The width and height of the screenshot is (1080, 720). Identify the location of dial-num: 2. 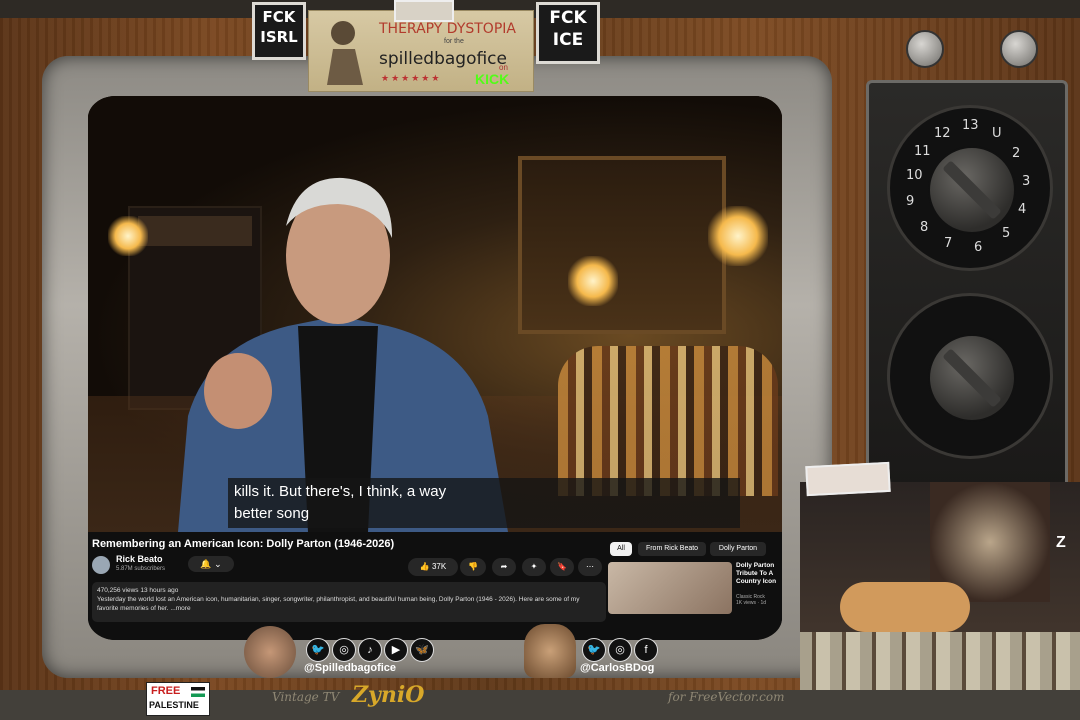
(1016, 153).